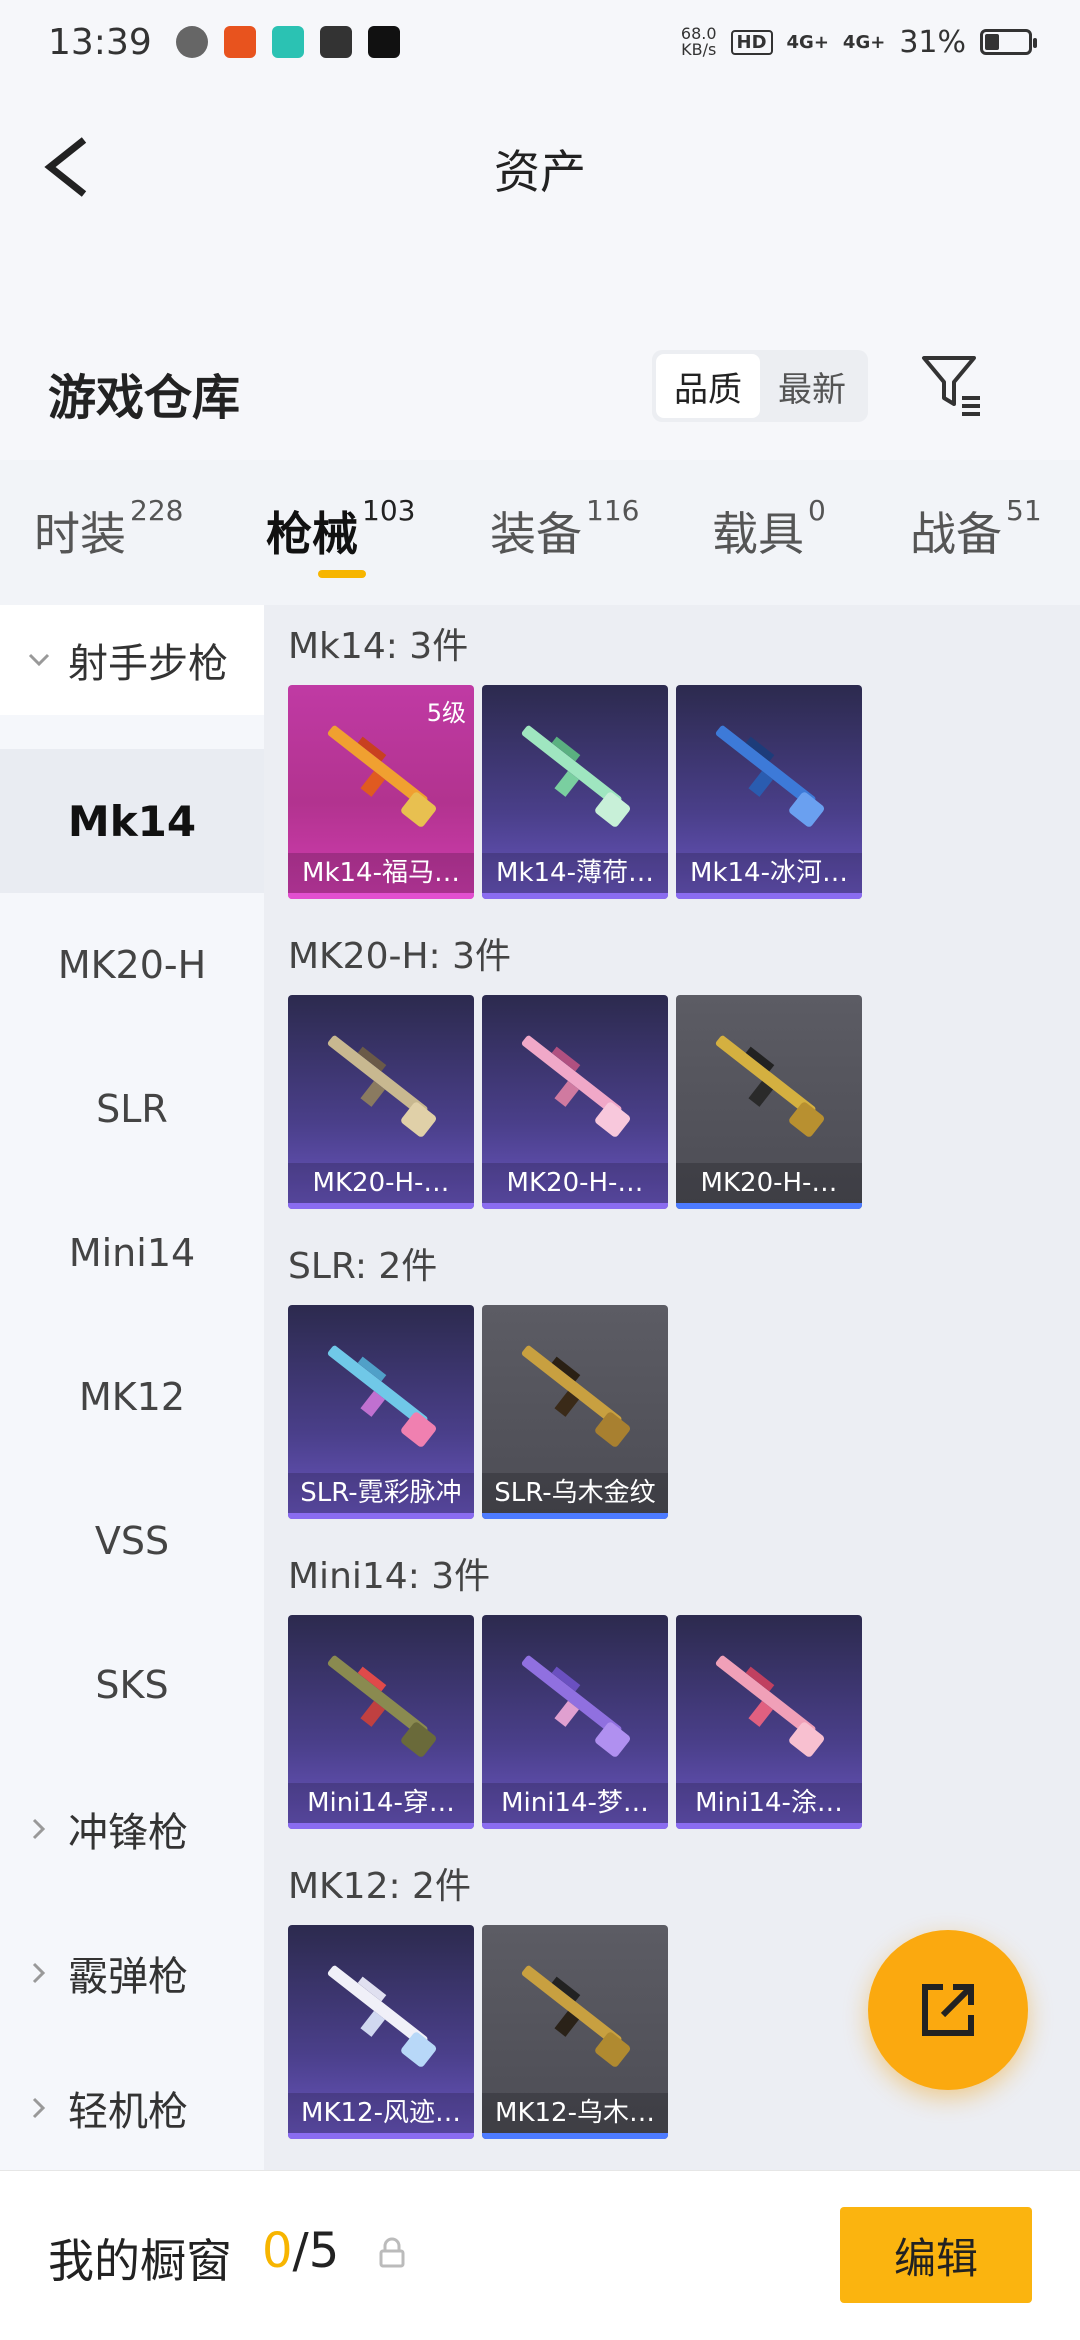  I want to click on lock-icon, so click(392, 2252).